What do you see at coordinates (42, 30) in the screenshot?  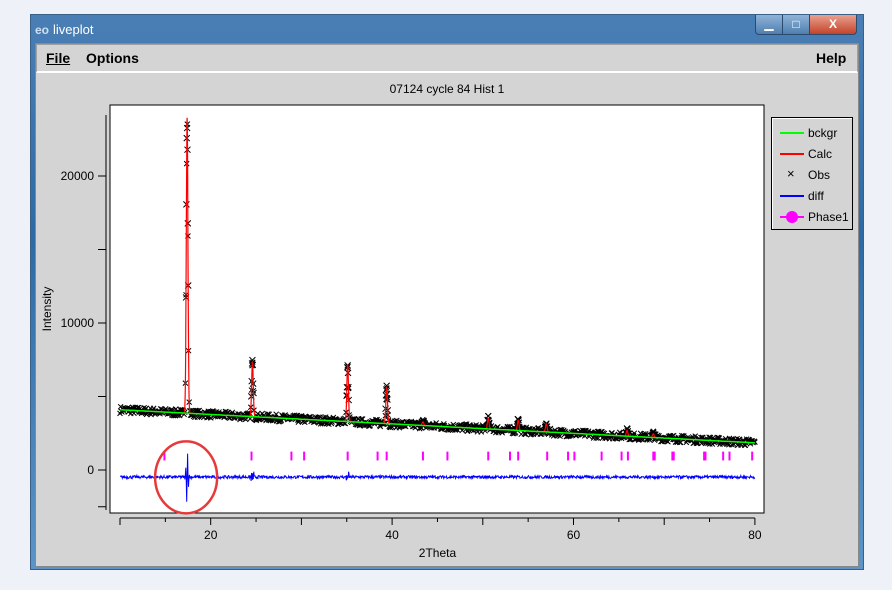 I see `app-icon: eo` at bounding box center [42, 30].